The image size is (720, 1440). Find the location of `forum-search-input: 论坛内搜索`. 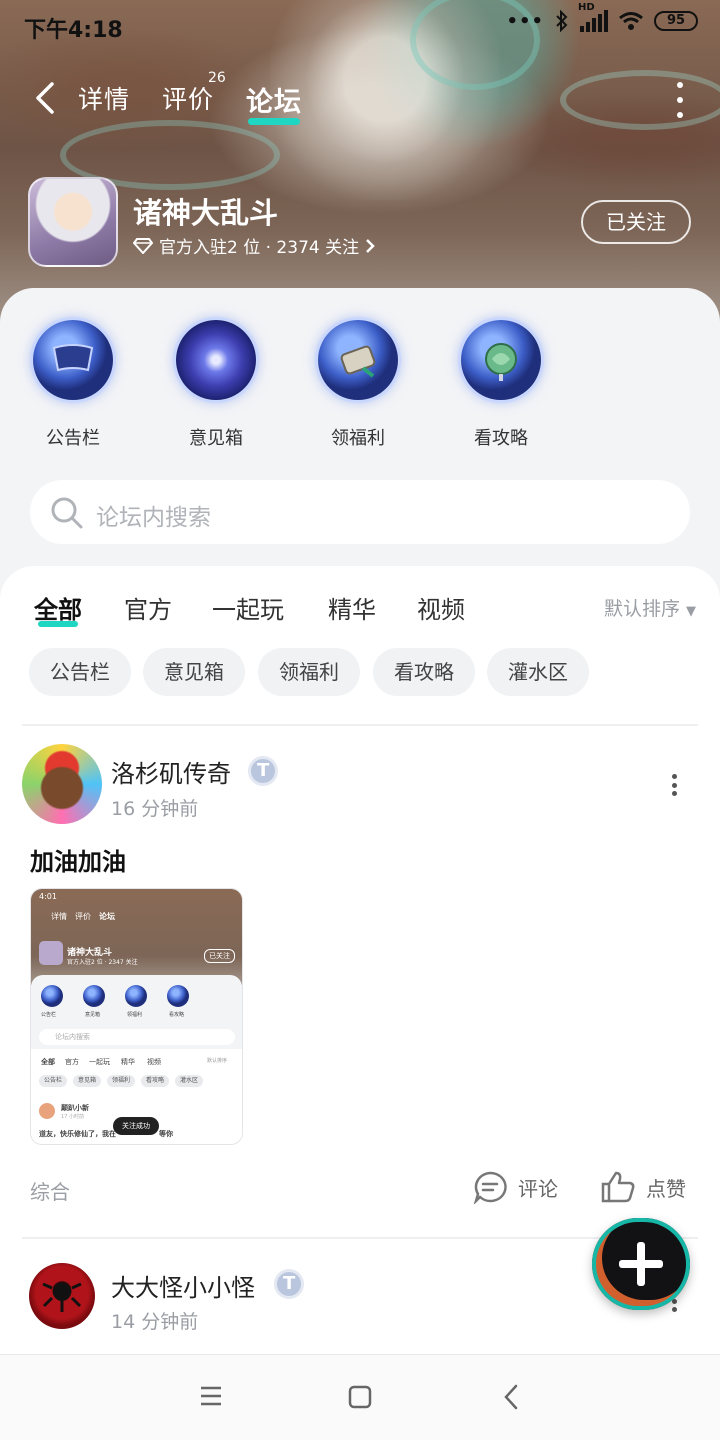

forum-search-input: 论坛内搜索 is located at coordinates (360, 512).